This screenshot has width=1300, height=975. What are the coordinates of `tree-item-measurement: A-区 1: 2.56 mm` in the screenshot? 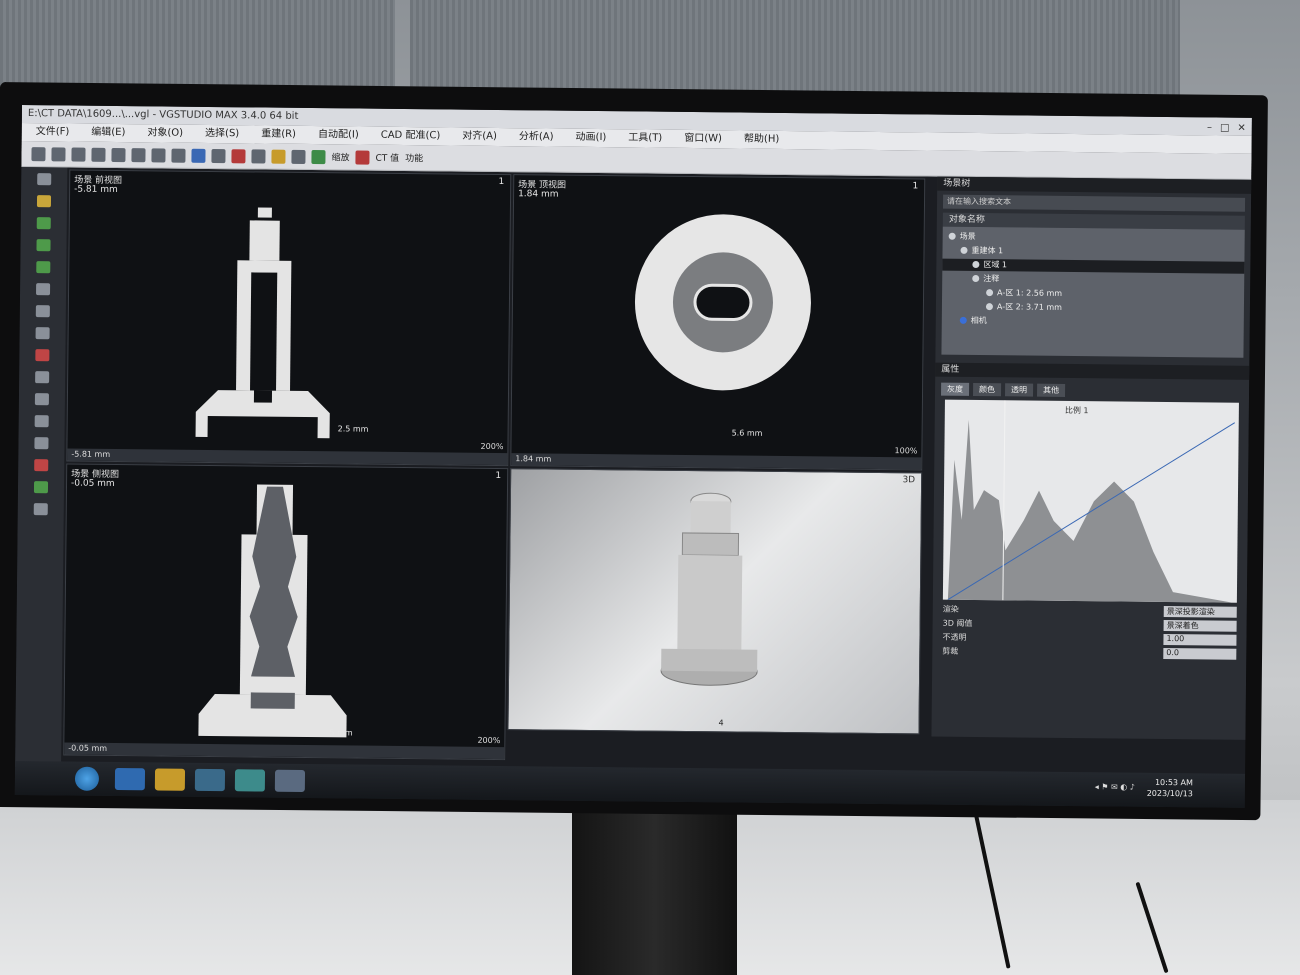 It's located at (1024, 293).